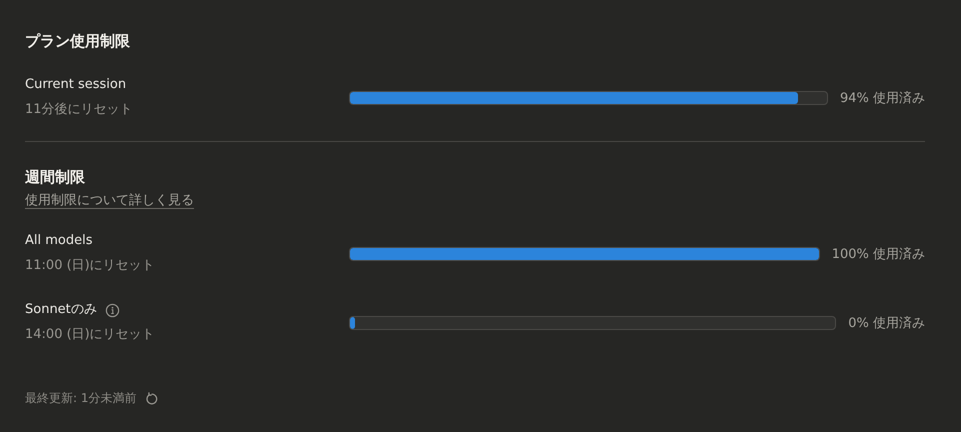 This screenshot has width=961, height=432. I want to click on limit-label: Current session, so click(75, 85).